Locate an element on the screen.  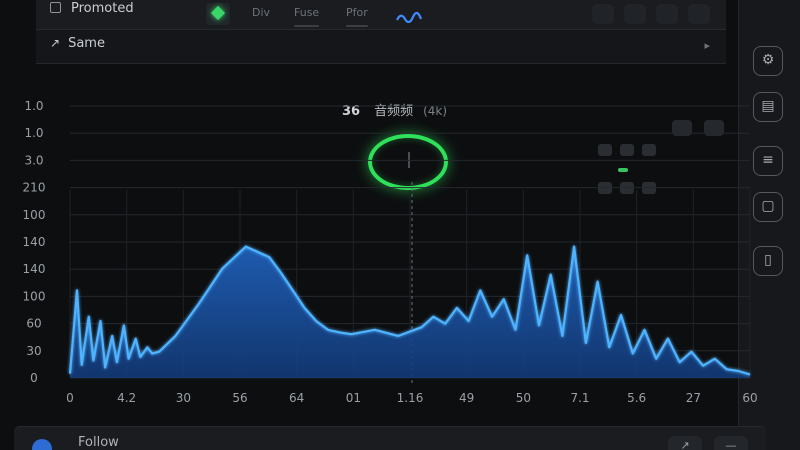
tab-fuse: Fuse is located at coordinates (306, 16).